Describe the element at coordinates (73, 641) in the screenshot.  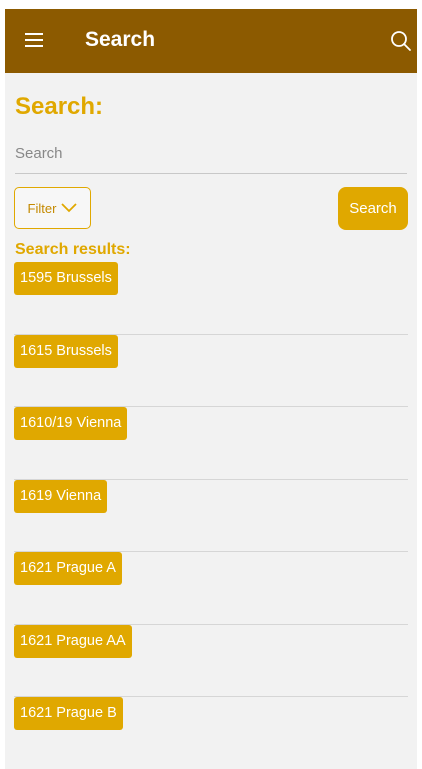
I see `result-chip: 1621 Prague AA` at that location.